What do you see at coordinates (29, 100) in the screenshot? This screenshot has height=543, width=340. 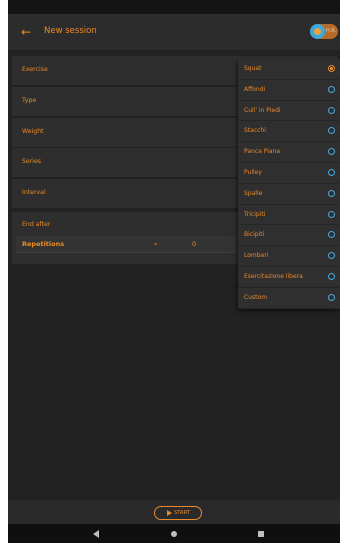 I see `type-label: Type` at bounding box center [29, 100].